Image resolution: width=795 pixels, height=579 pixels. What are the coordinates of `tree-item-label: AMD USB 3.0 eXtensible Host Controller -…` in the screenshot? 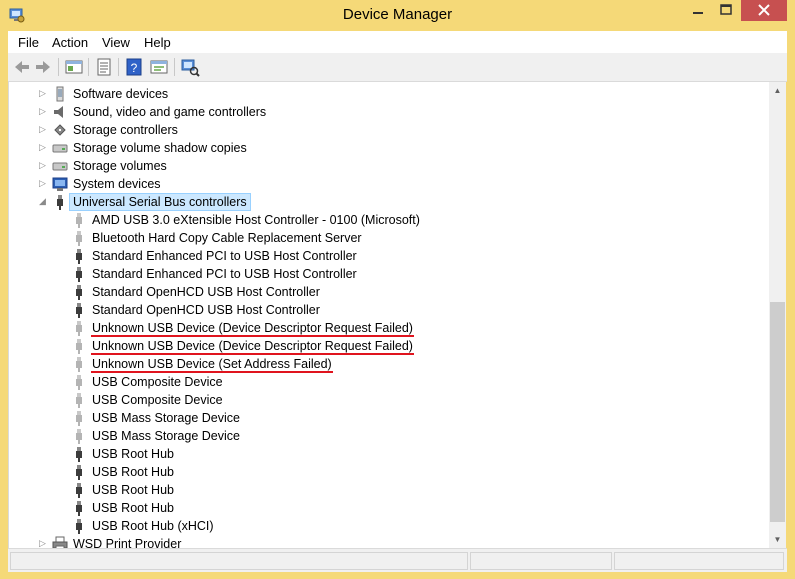 It's located at (256, 220).